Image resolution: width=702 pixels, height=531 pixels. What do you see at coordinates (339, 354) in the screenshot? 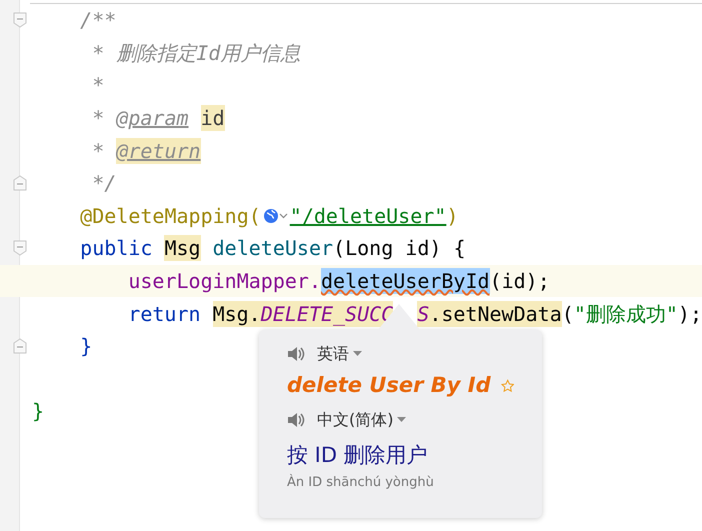
I see `source-language-dropdown: 英语` at bounding box center [339, 354].